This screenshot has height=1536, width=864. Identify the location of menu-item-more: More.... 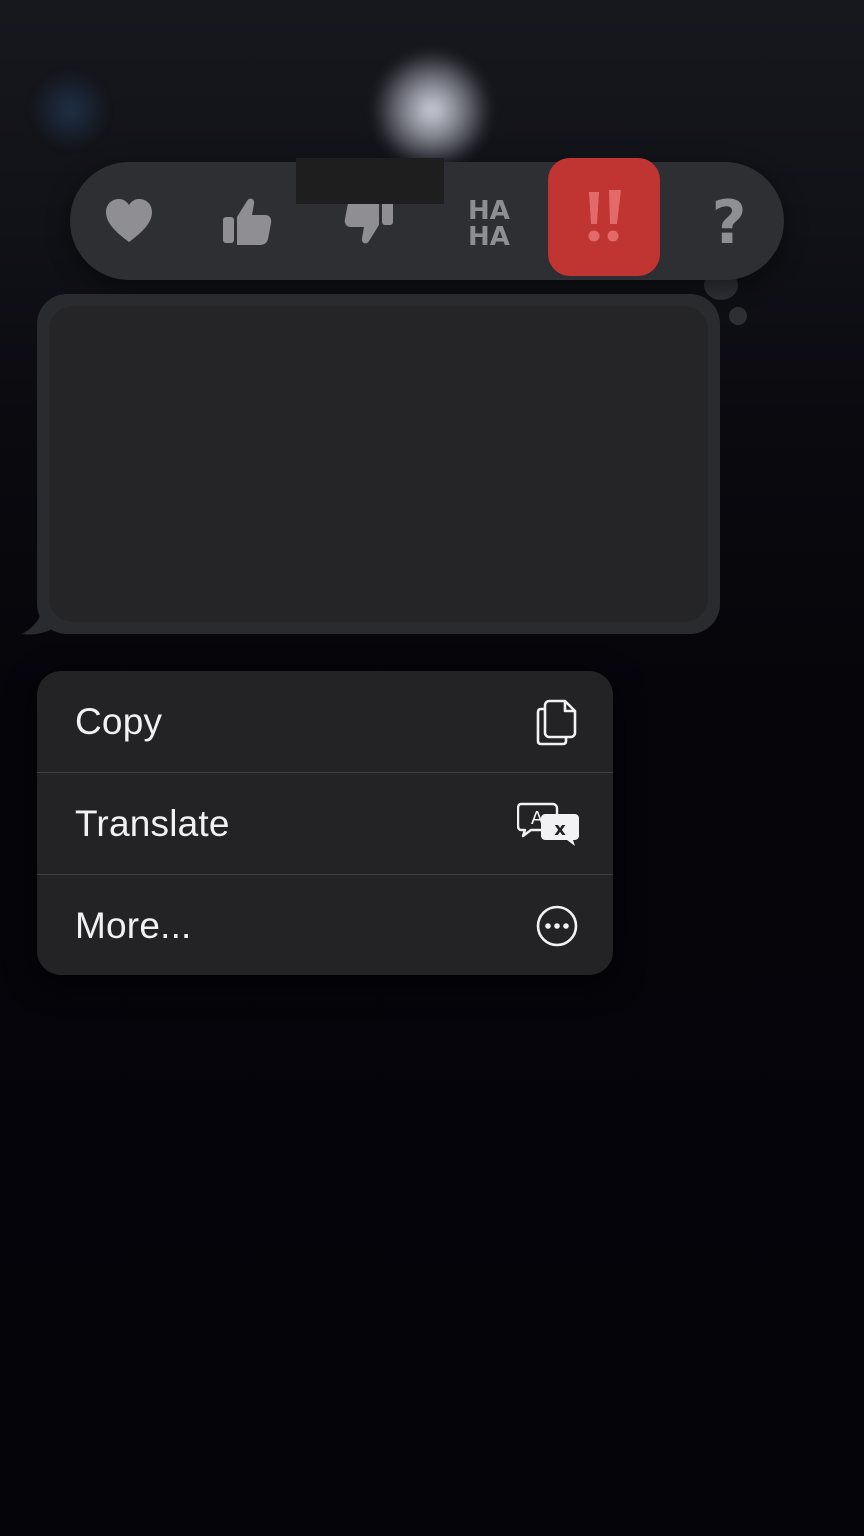
(325, 924).